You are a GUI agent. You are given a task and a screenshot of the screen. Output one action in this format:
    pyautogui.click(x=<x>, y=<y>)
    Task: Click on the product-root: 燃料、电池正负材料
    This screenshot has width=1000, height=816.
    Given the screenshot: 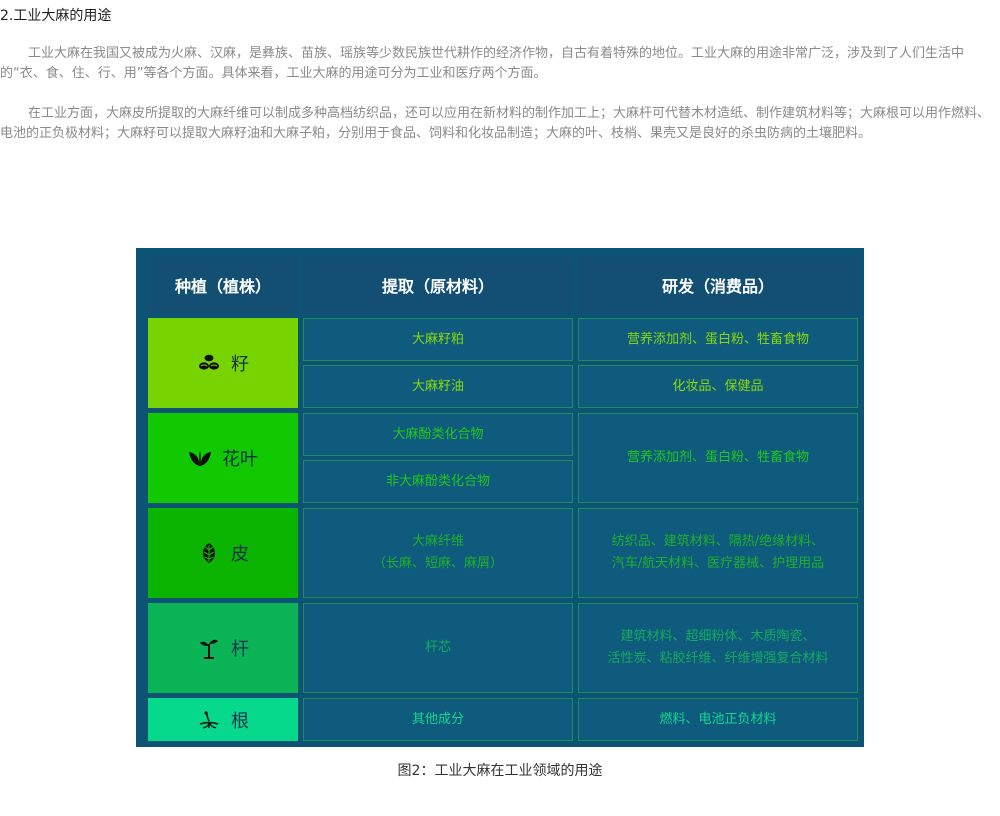 What is the action you would take?
    pyautogui.click(x=718, y=719)
    